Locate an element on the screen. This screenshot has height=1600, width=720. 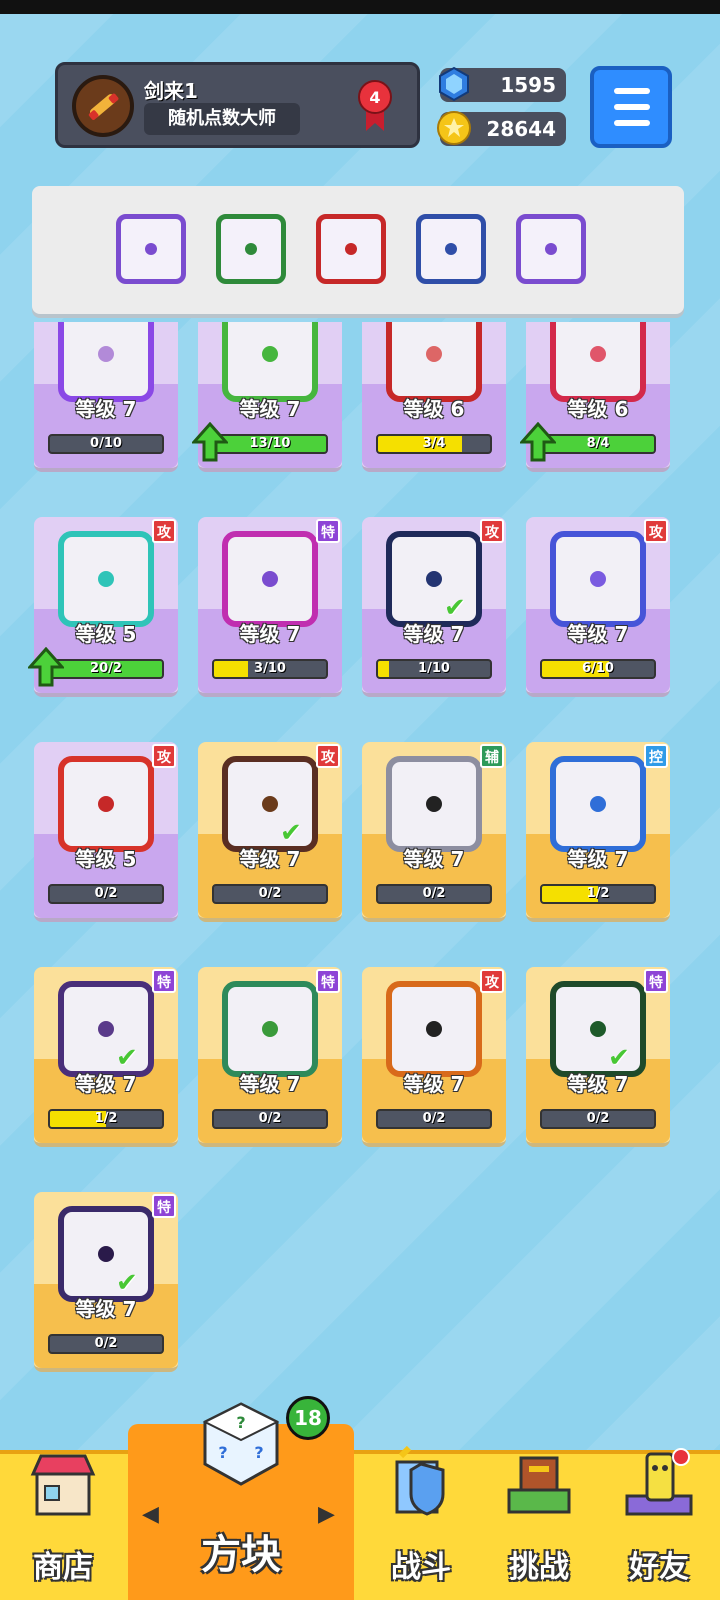
upgrade-progress-bar: 13/10 is located at coordinates (270, 444).